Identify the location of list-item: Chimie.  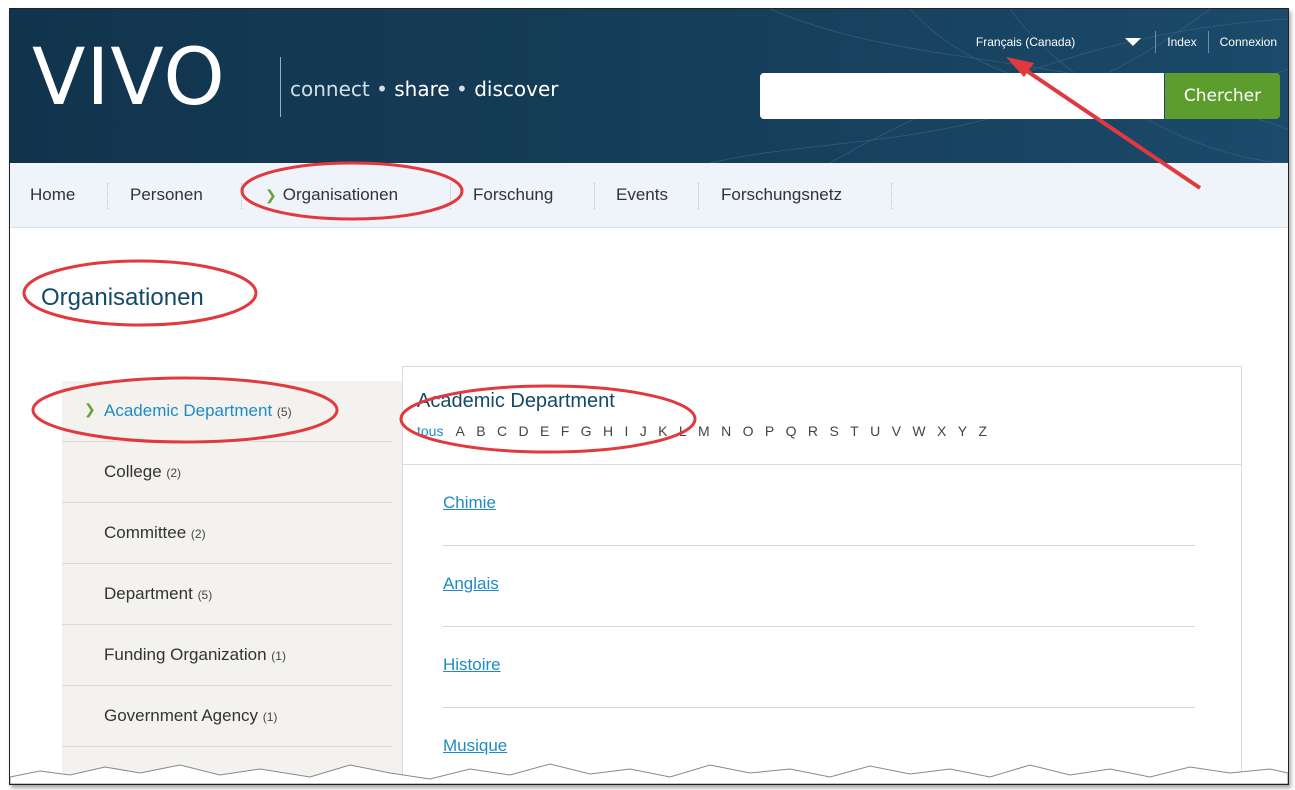
(819, 505).